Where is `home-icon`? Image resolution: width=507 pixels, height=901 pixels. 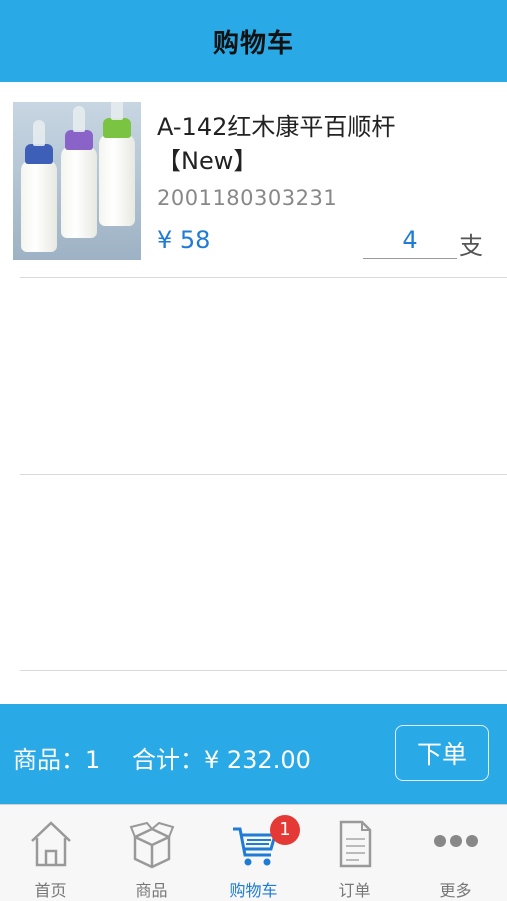
home-icon is located at coordinates (50, 844).